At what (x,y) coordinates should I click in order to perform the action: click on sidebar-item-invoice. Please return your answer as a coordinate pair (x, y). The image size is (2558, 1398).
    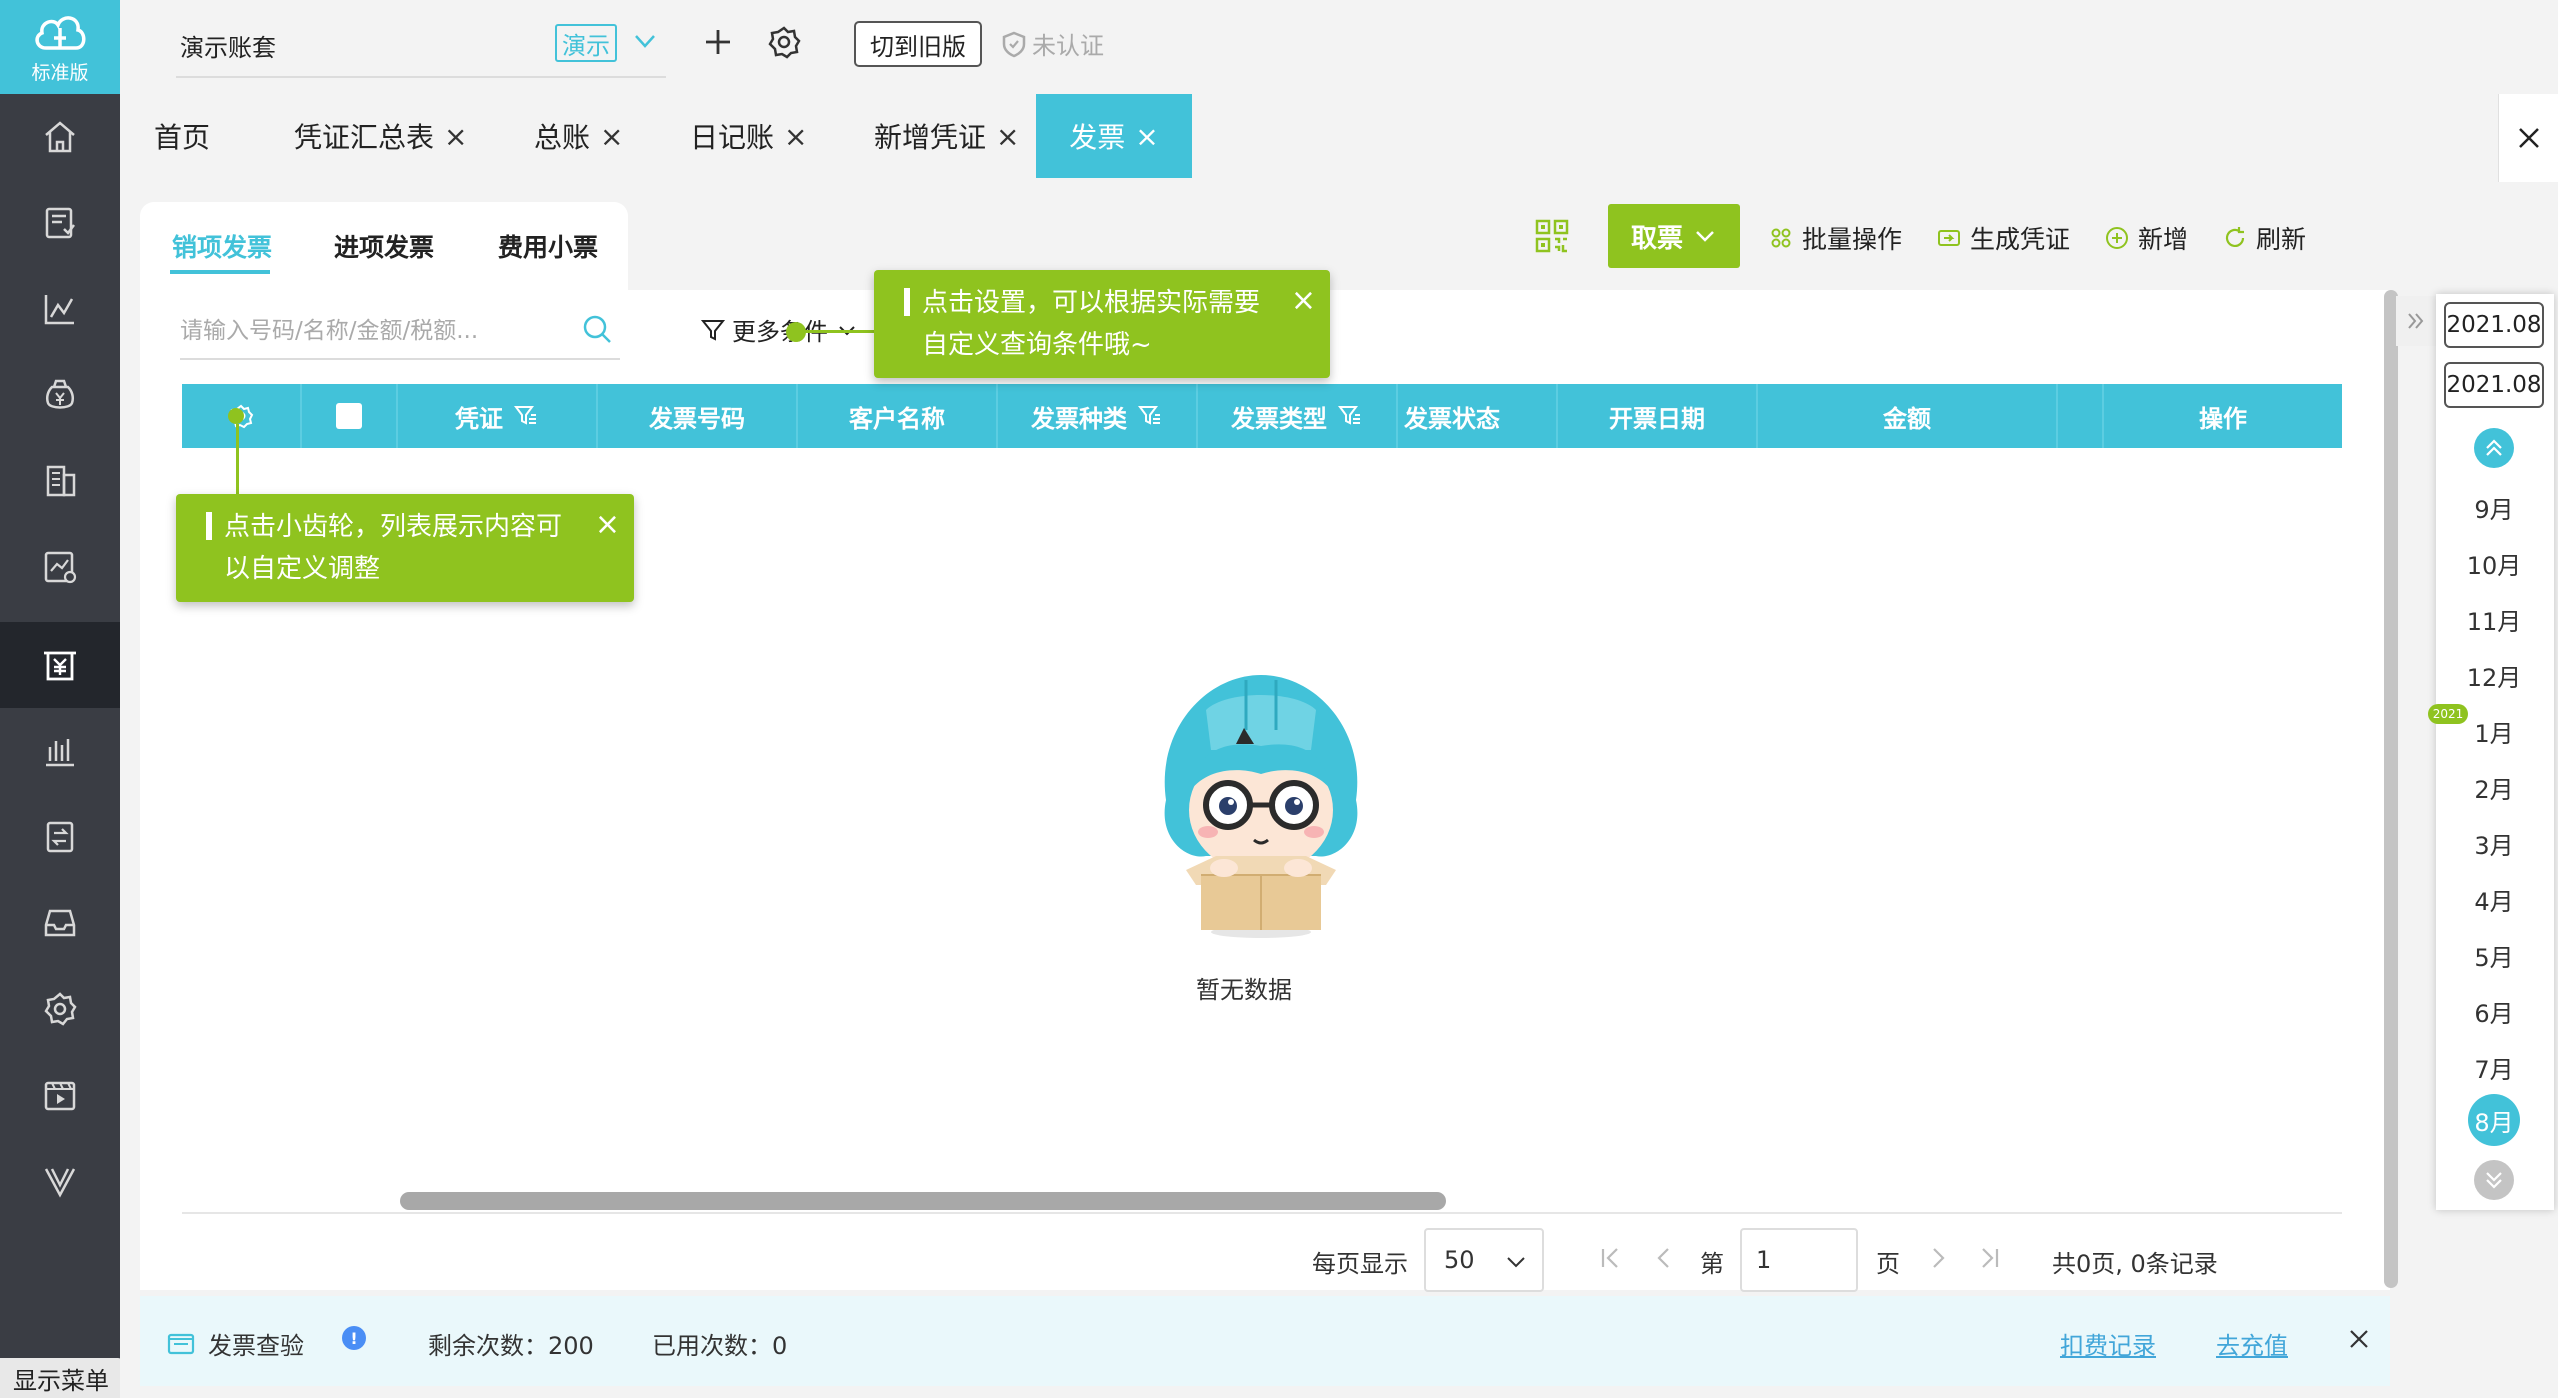
    Looking at the image, I should click on (60, 665).